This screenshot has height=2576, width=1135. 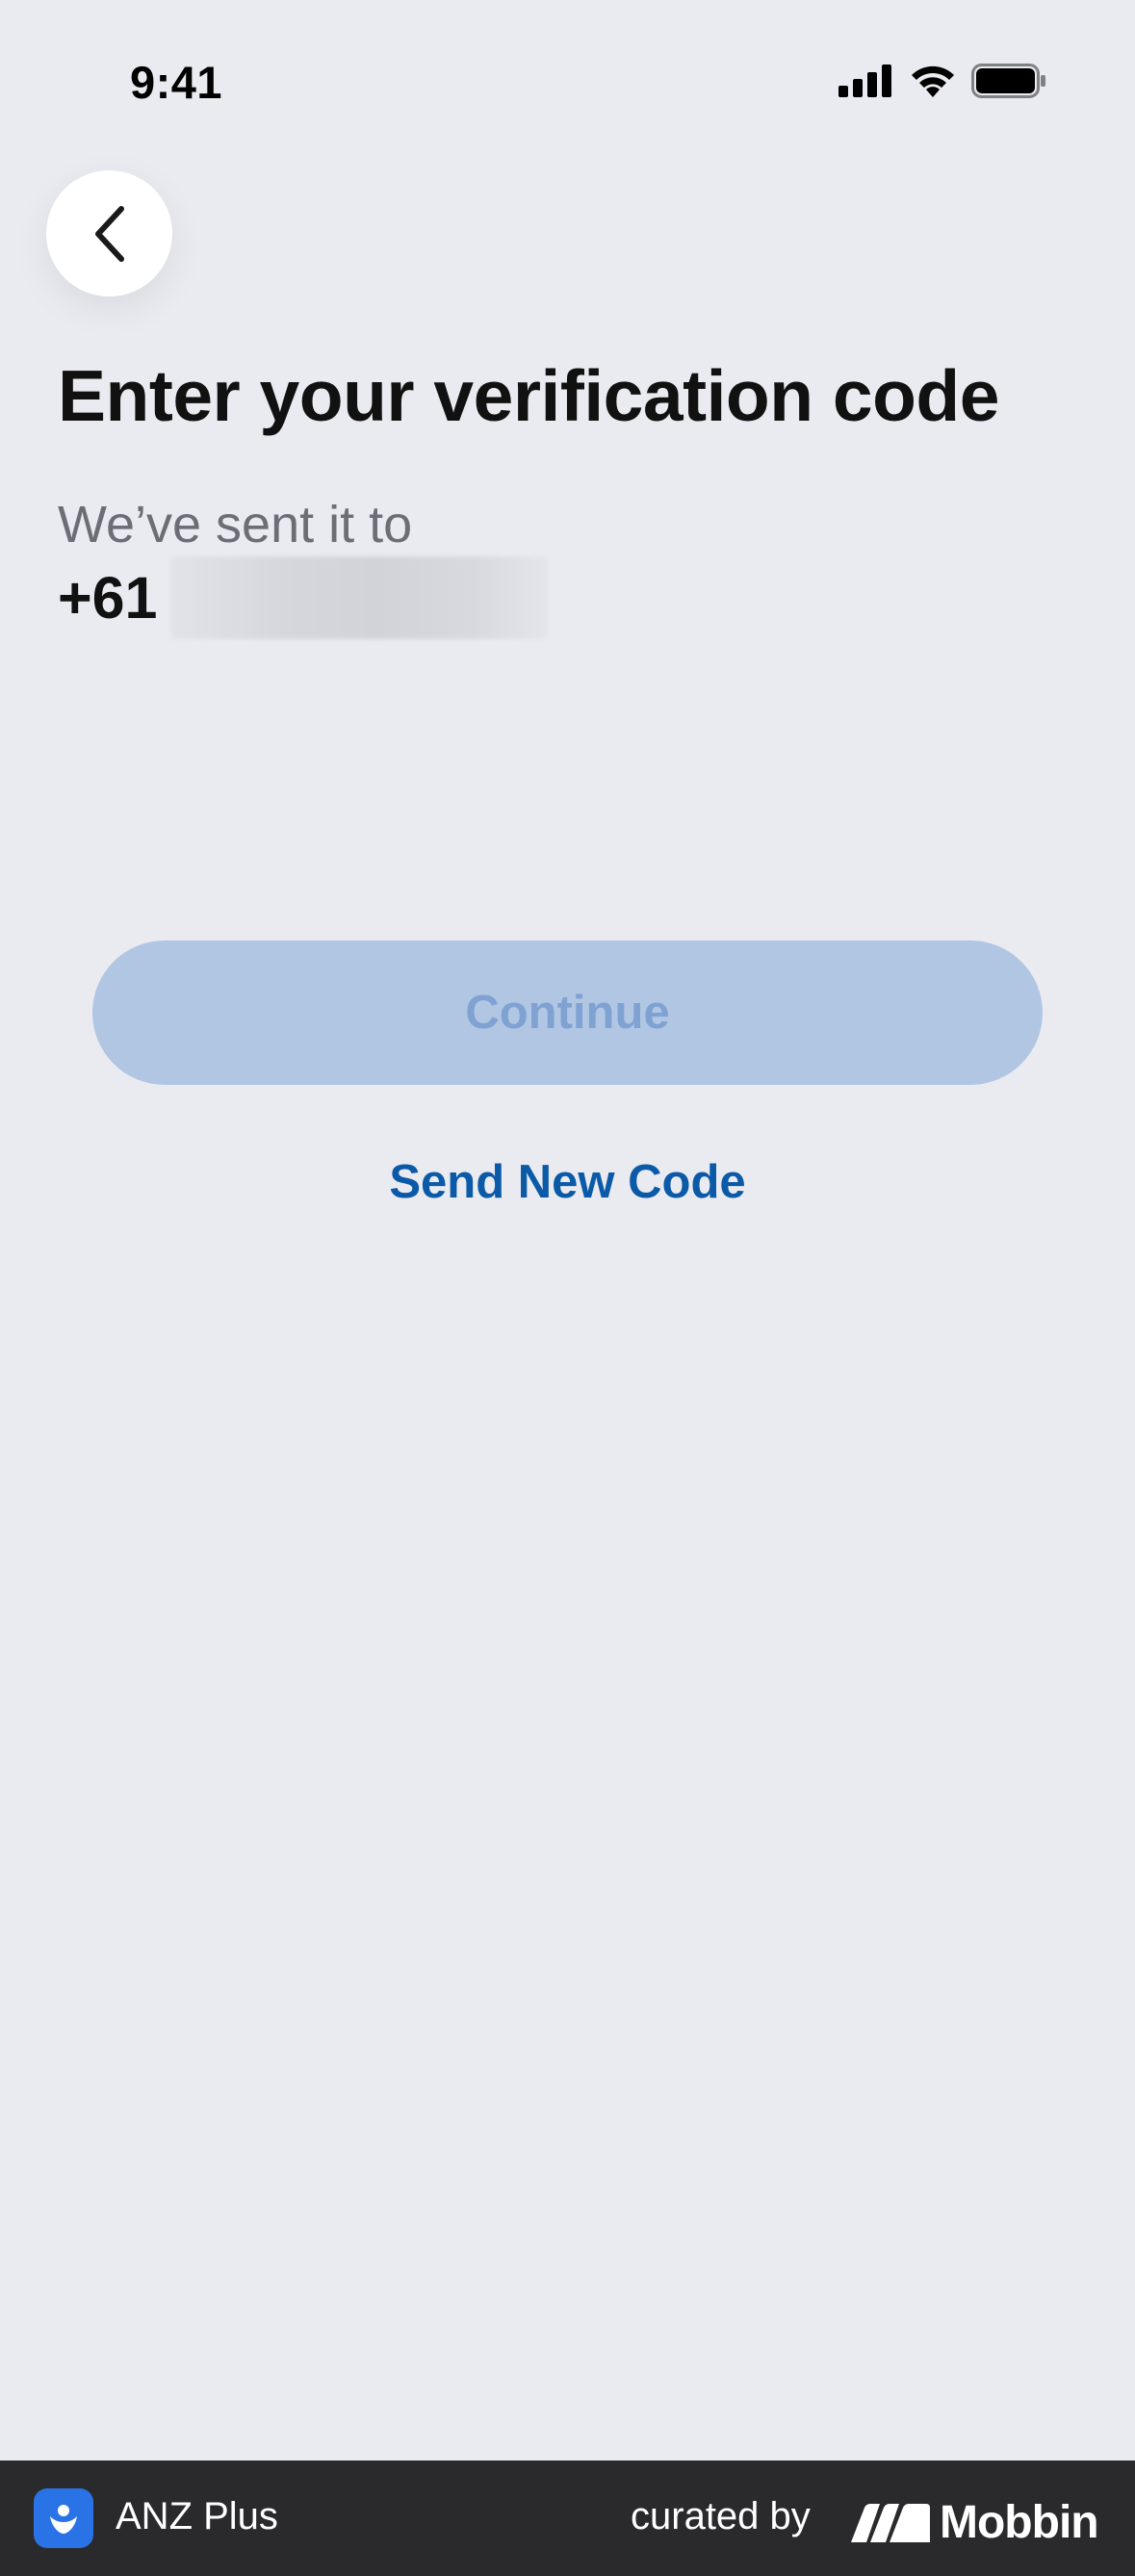 What do you see at coordinates (721, 2516) in the screenshot?
I see `curated-by-label: curated by` at bounding box center [721, 2516].